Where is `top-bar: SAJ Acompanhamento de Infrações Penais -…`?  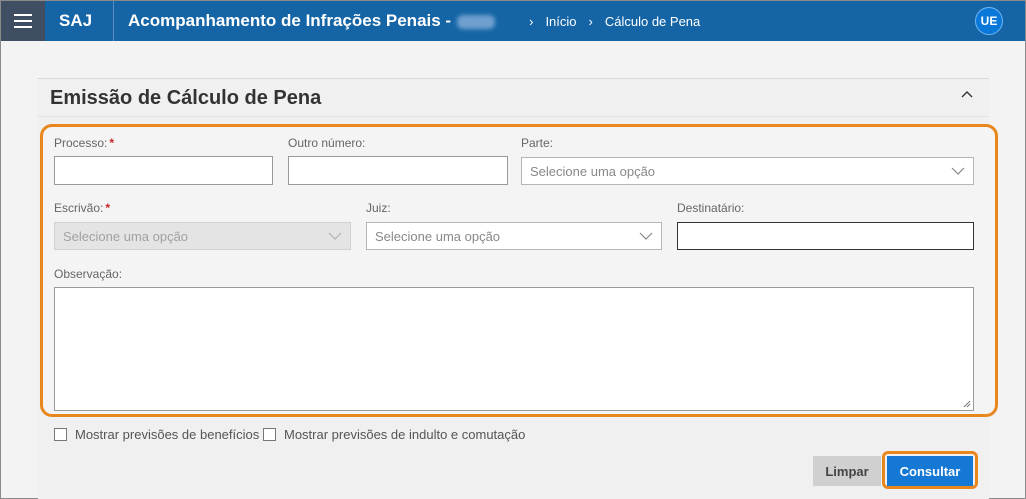
top-bar: SAJ Acompanhamento de Infrações Penais -… is located at coordinates (513, 21).